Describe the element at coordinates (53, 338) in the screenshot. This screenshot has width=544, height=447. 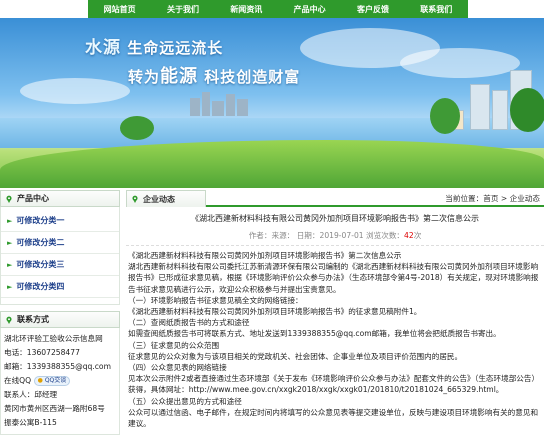
I see `contact-company: 湖北环评验工验收公示信息网` at that location.